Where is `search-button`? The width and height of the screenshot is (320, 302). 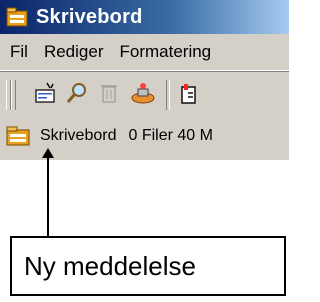
search-button is located at coordinates (77, 95).